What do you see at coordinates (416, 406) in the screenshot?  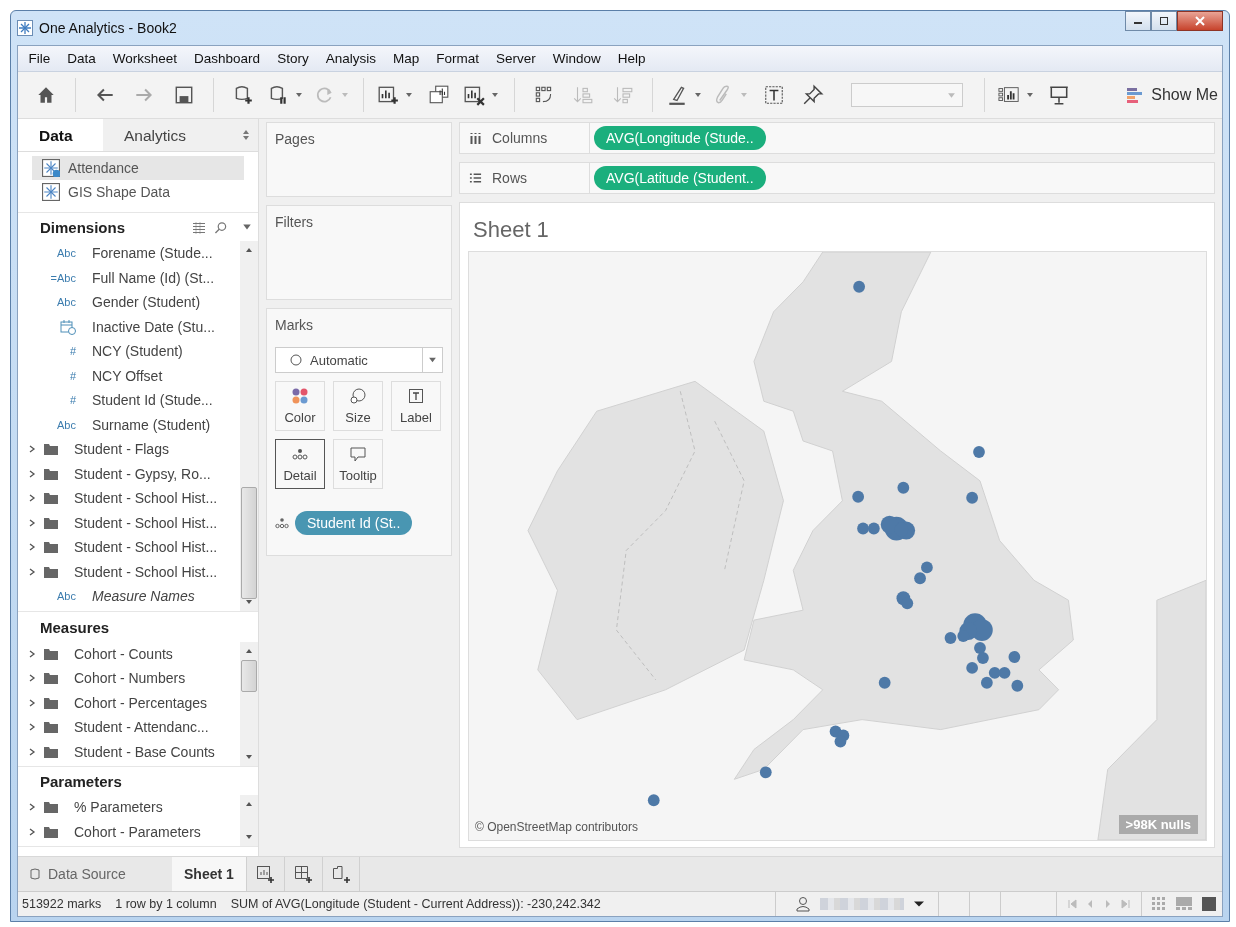 I see `marks-property-button: Label` at bounding box center [416, 406].